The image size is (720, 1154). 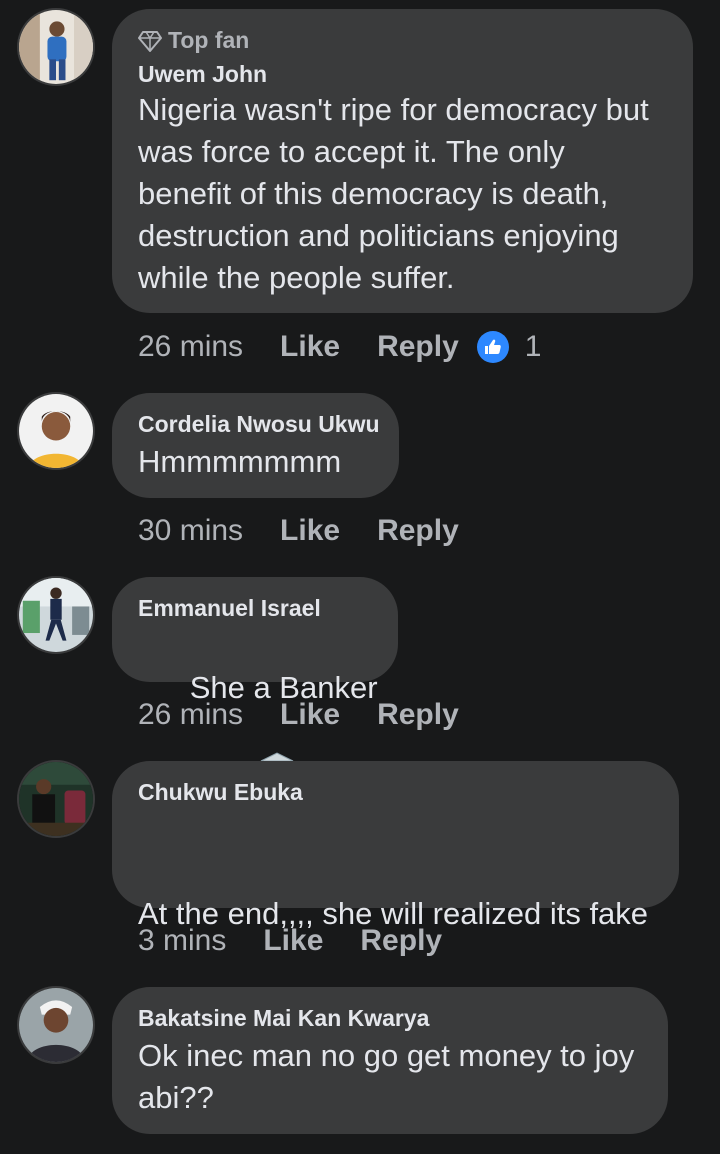 What do you see at coordinates (492, 347) in the screenshot?
I see `thumbs-up-icon` at bounding box center [492, 347].